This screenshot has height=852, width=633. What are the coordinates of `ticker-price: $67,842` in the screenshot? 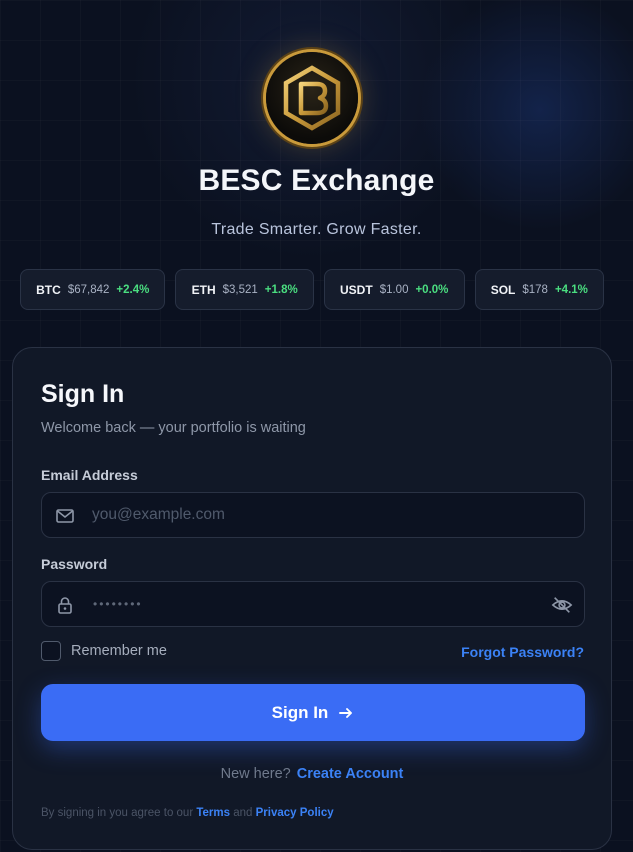 It's located at (88, 289).